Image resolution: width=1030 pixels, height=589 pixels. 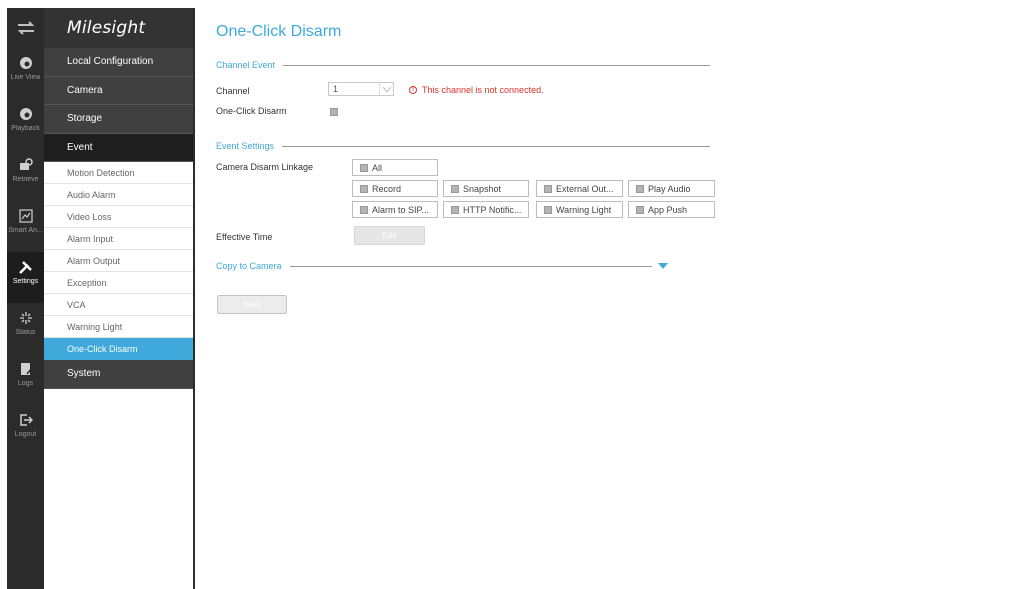 I want to click on section-channel-event: Channel Event, so click(x=463, y=65).